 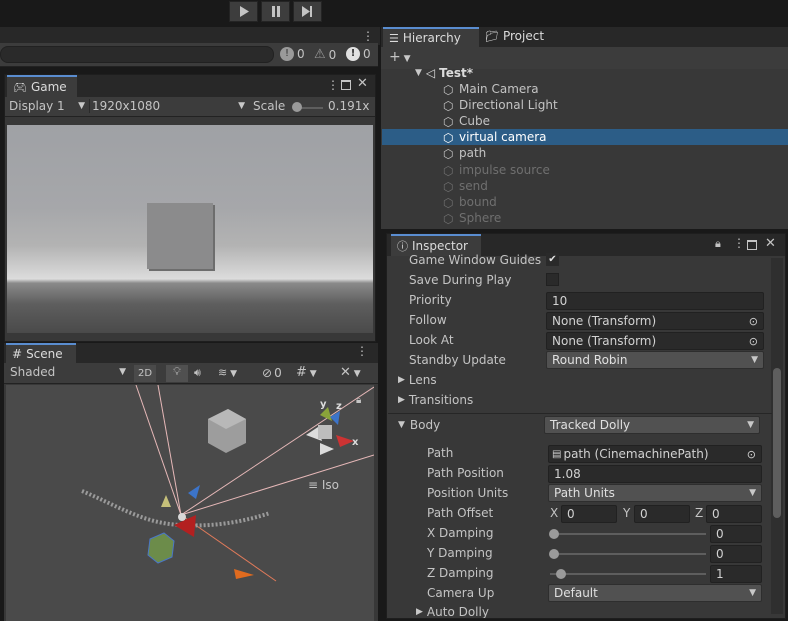 What do you see at coordinates (297, 107) in the screenshot?
I see `scale-slider-knob` at bounding box center [297, 107].